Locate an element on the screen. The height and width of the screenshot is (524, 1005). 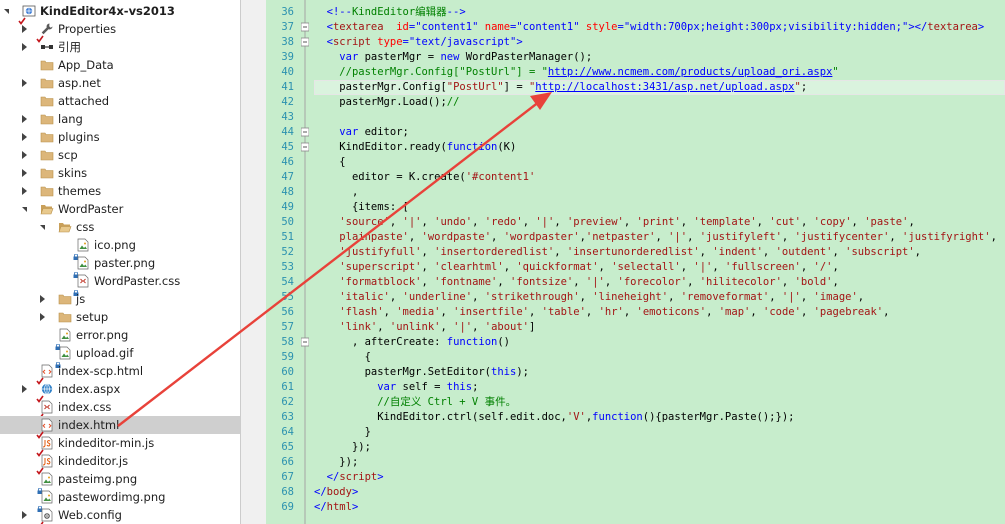
tree-item: asp.net is located at coordinates (120, 83).